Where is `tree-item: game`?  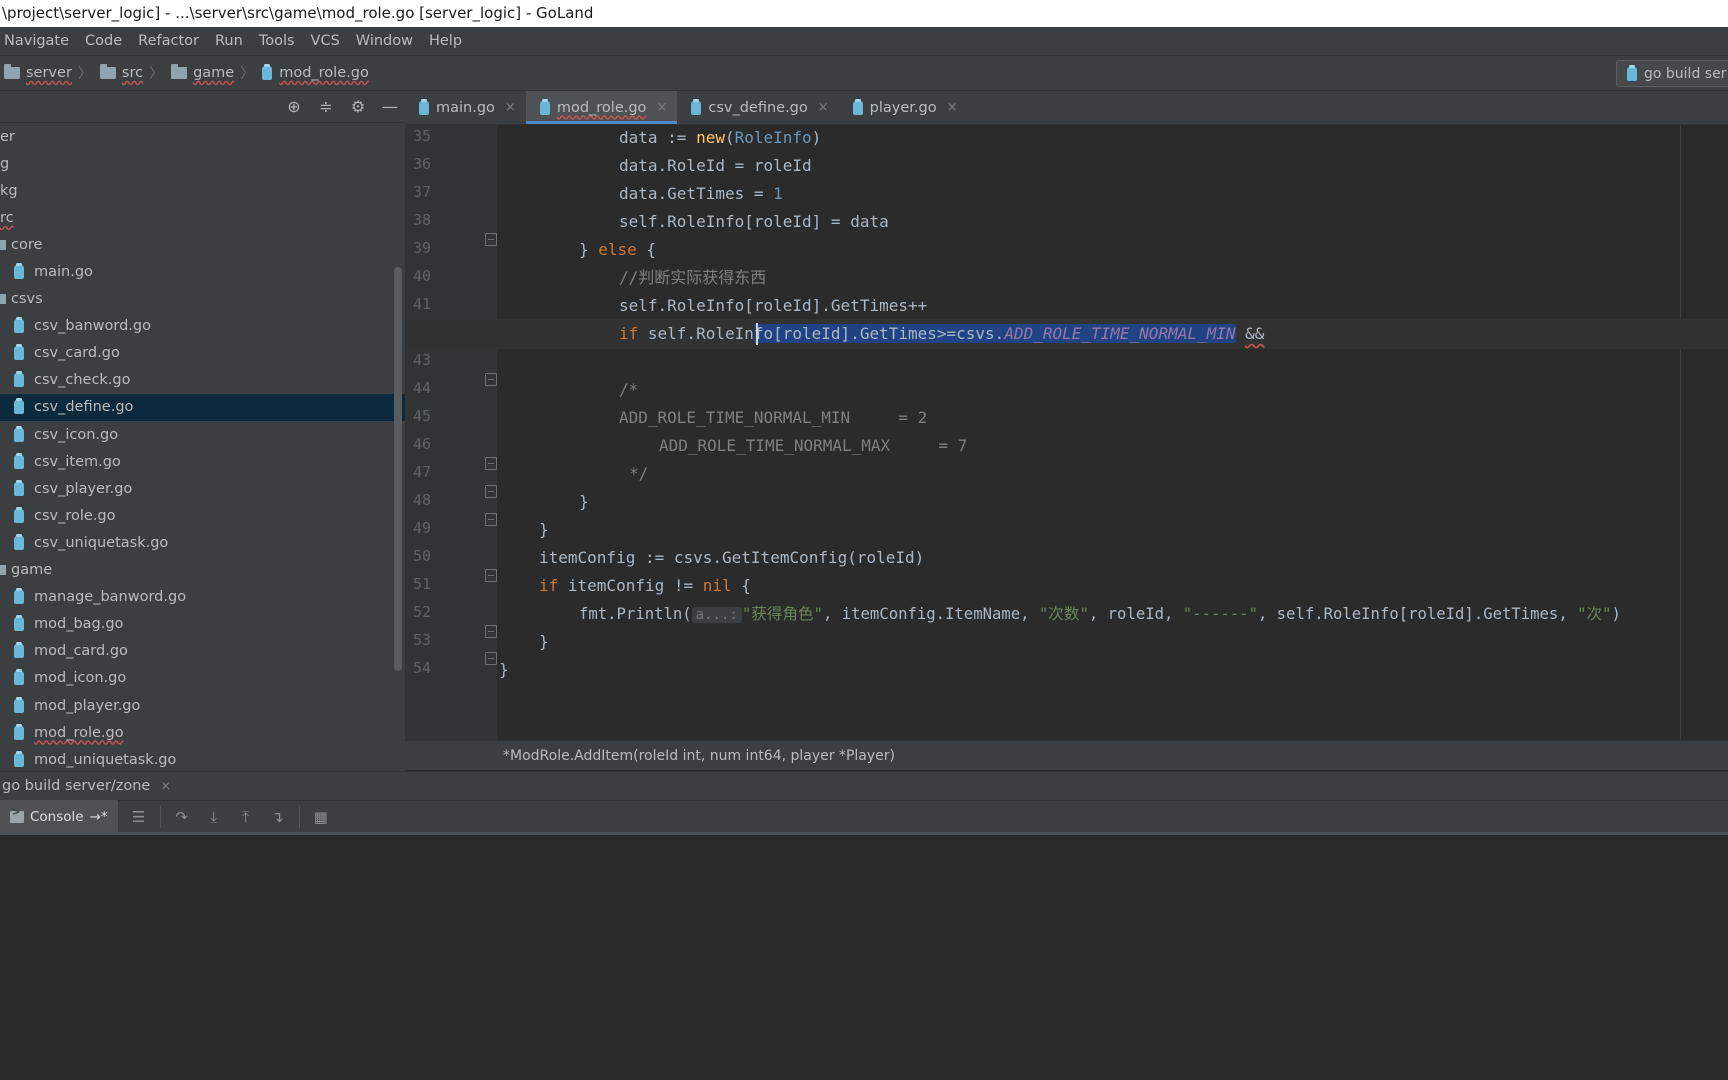 tree-item: game is located at coordinates (202, 570).